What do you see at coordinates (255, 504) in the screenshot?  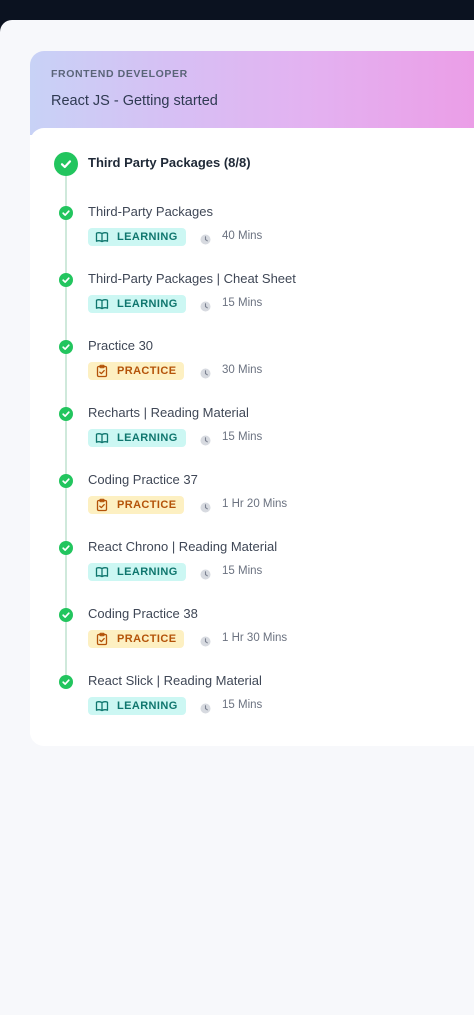 I see `duration-text: 1 Hr 20 Mins` at bounding box center [255, 504].